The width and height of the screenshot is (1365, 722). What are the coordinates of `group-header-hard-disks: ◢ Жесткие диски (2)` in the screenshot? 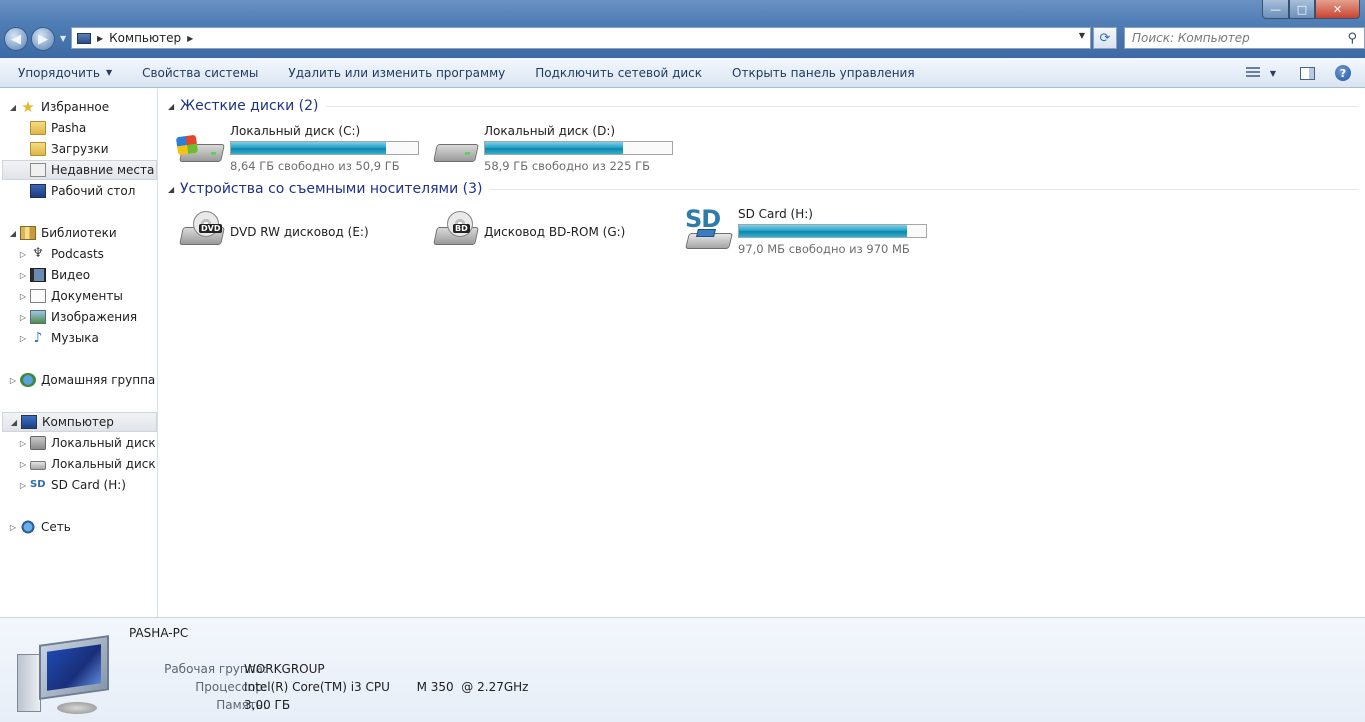 It's located at (763, 106).